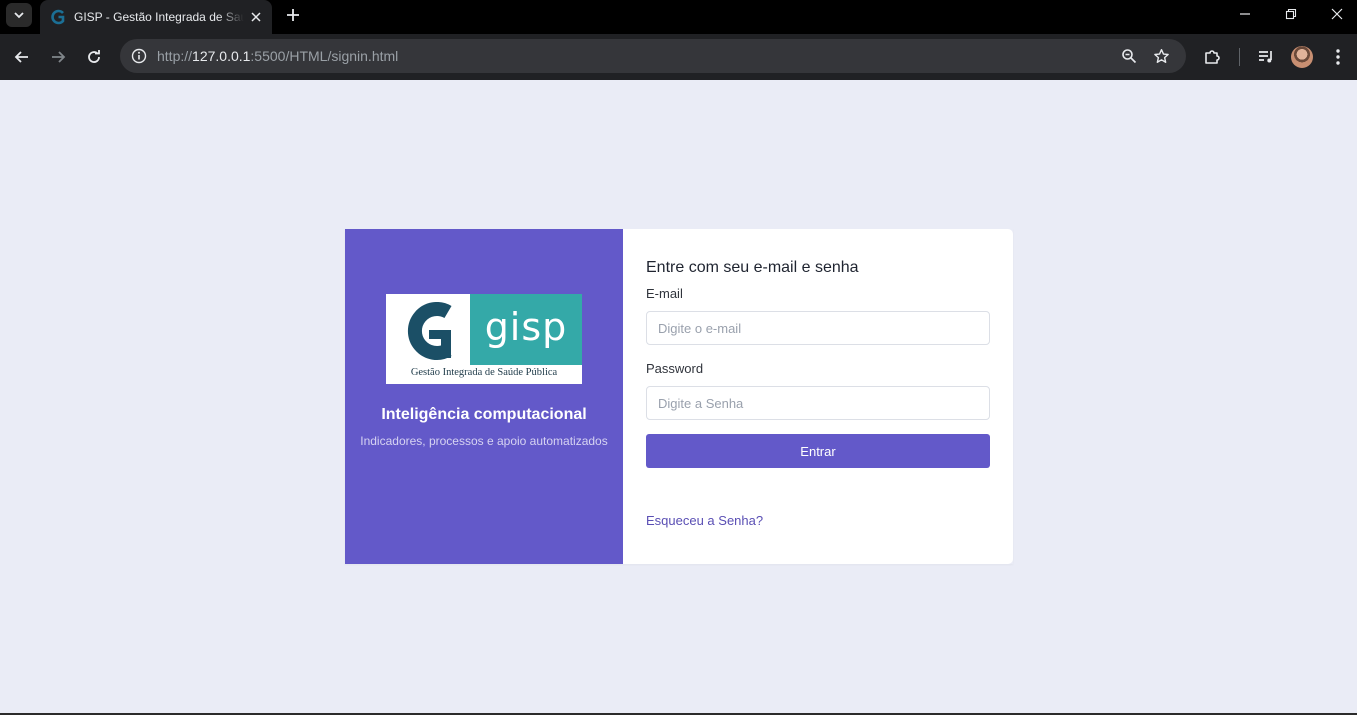 The height and width of the screenshot is (715, 1357). I want to click on arrow-right-icon, so click(59, 57).